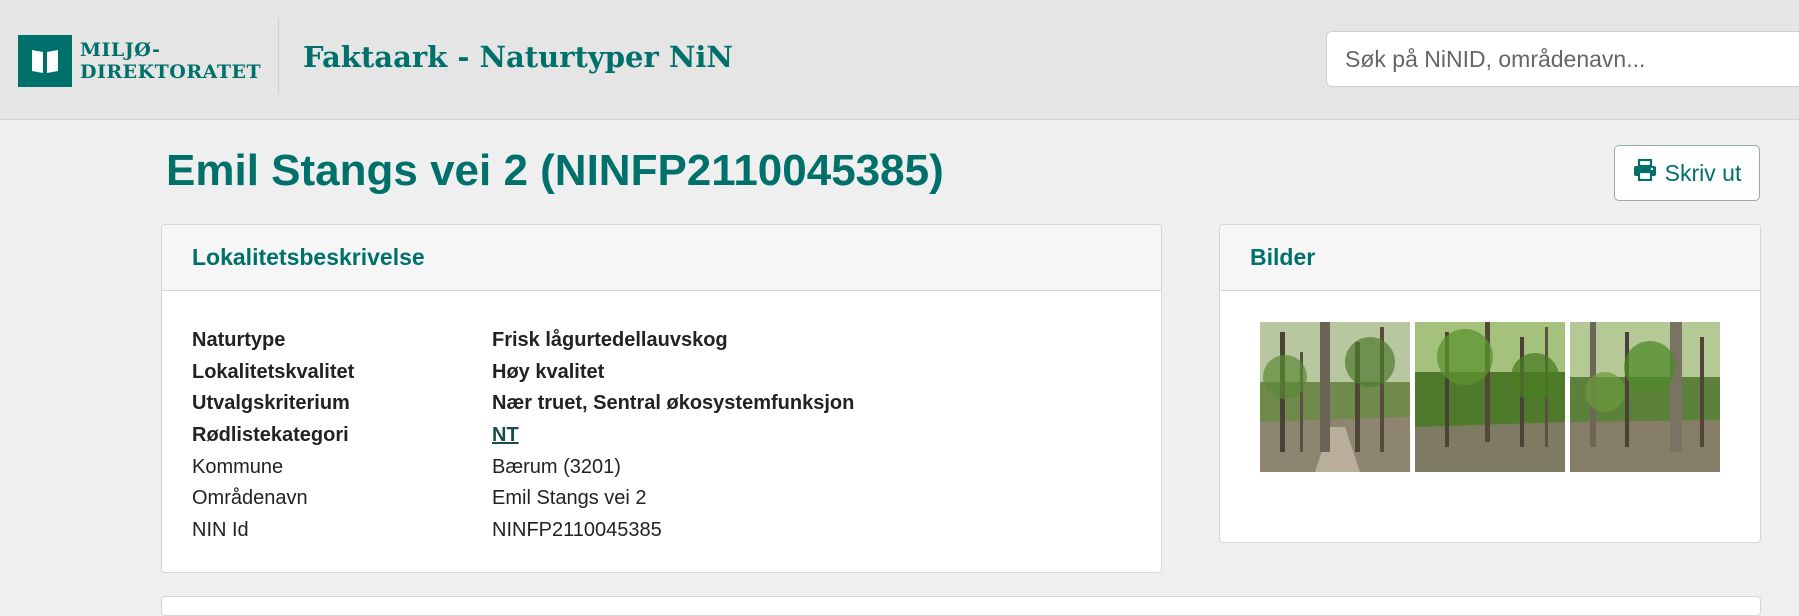 The height and width of the screenshot is (616, 1799). What do you see at coordinates (239, 340) in the screenshot?
I see `property-label: Naturtype` at bounding box center [239, 340].